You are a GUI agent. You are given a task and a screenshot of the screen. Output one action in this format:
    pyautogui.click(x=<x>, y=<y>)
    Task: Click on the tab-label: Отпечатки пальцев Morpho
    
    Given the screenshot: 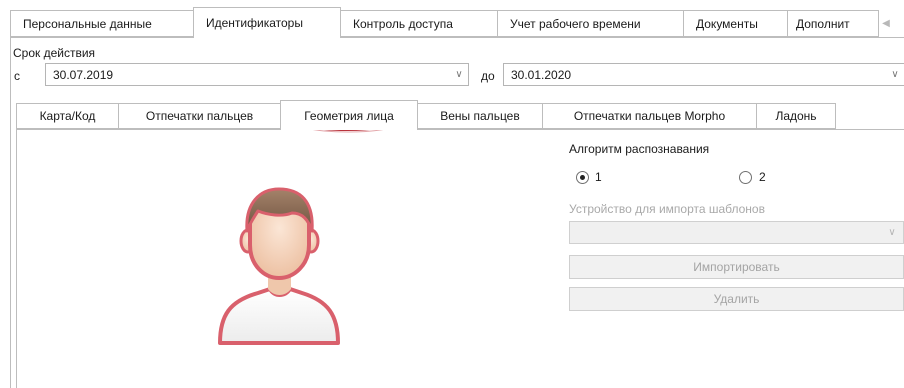 What is the action you would take?
    pyautogui.click(x=649, y=116)
    